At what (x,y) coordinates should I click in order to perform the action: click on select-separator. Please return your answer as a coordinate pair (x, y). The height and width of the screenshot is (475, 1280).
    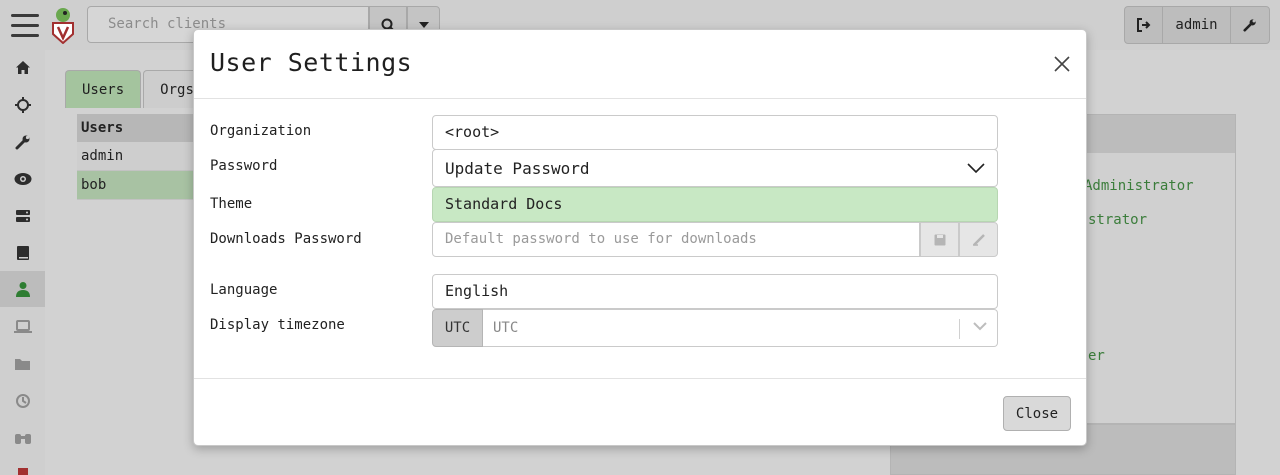
    Looking at the image, I should click on (959, 329).